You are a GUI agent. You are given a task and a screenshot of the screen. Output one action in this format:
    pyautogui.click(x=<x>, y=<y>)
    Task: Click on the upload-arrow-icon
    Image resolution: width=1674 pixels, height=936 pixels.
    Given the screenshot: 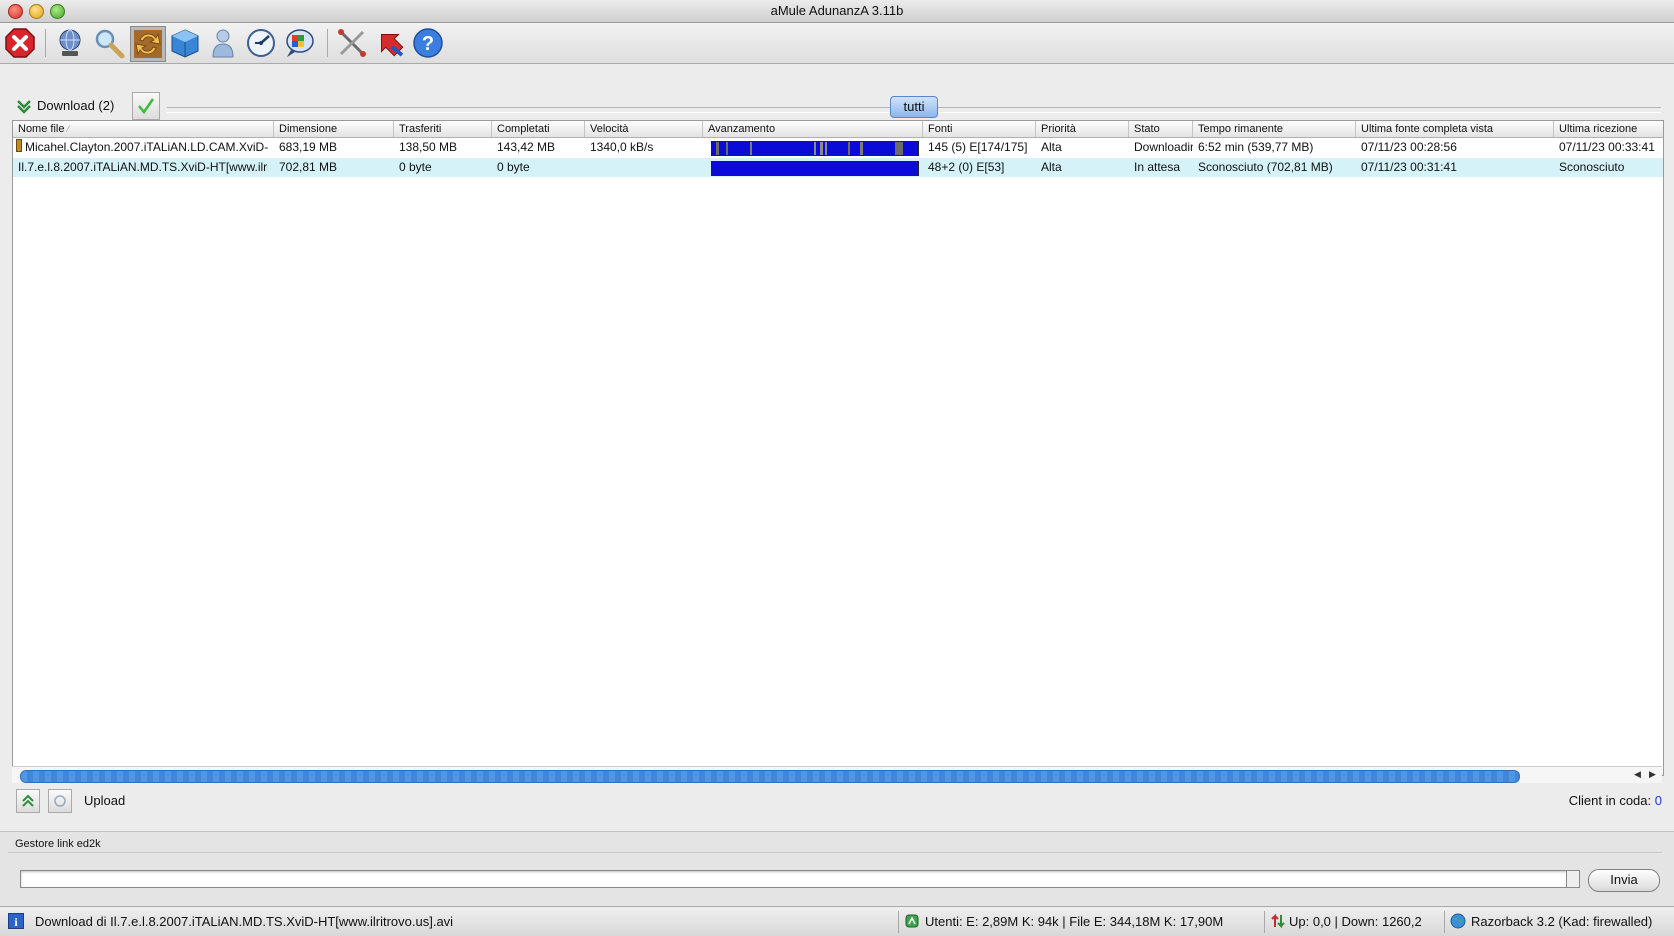 What is the action you would take?
    pyautogui.click(x=28, y=800)
    